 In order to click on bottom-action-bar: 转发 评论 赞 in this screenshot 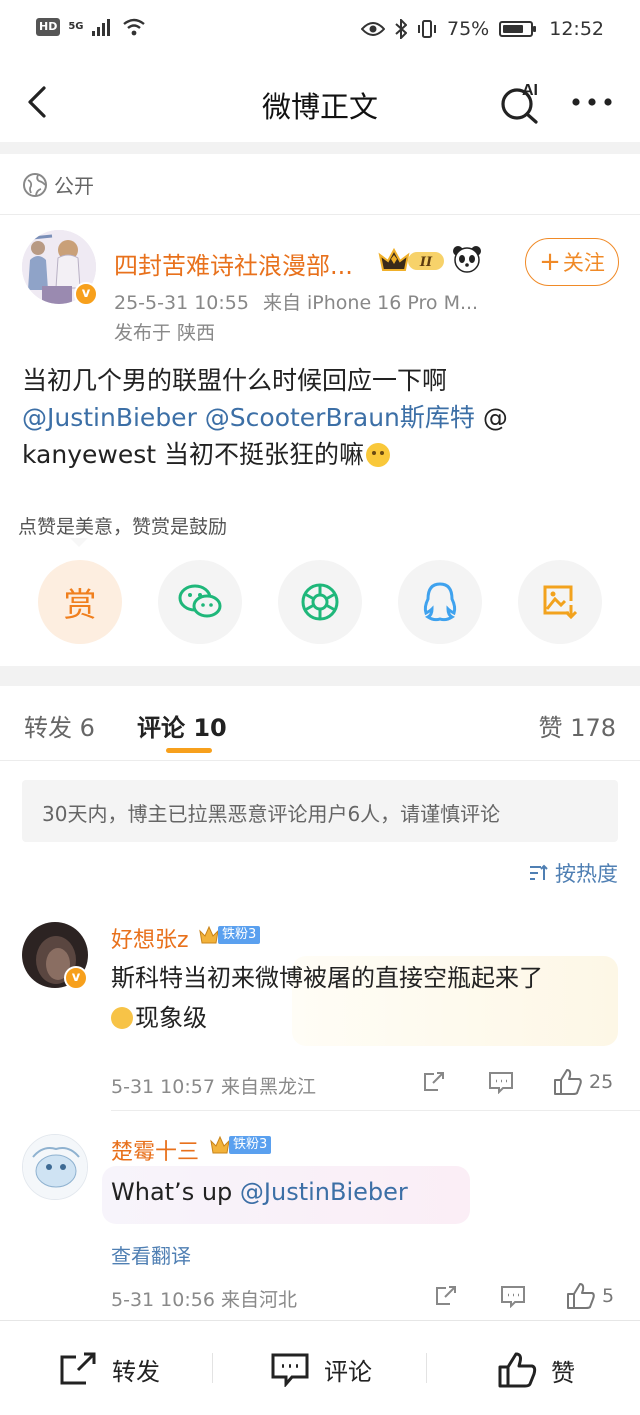, I will do `click(320, 1367)`.